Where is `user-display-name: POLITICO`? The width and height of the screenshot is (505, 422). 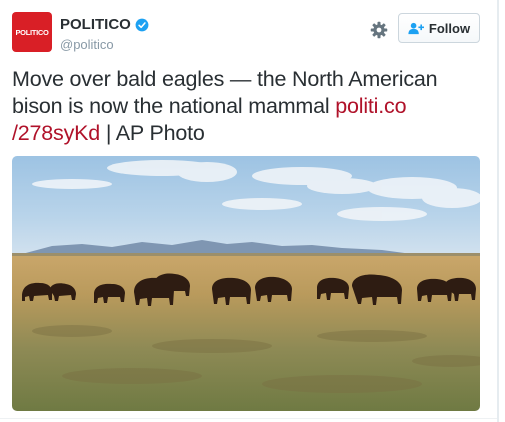 user-display-name: POLITICO is located at coordinates (95, 24).